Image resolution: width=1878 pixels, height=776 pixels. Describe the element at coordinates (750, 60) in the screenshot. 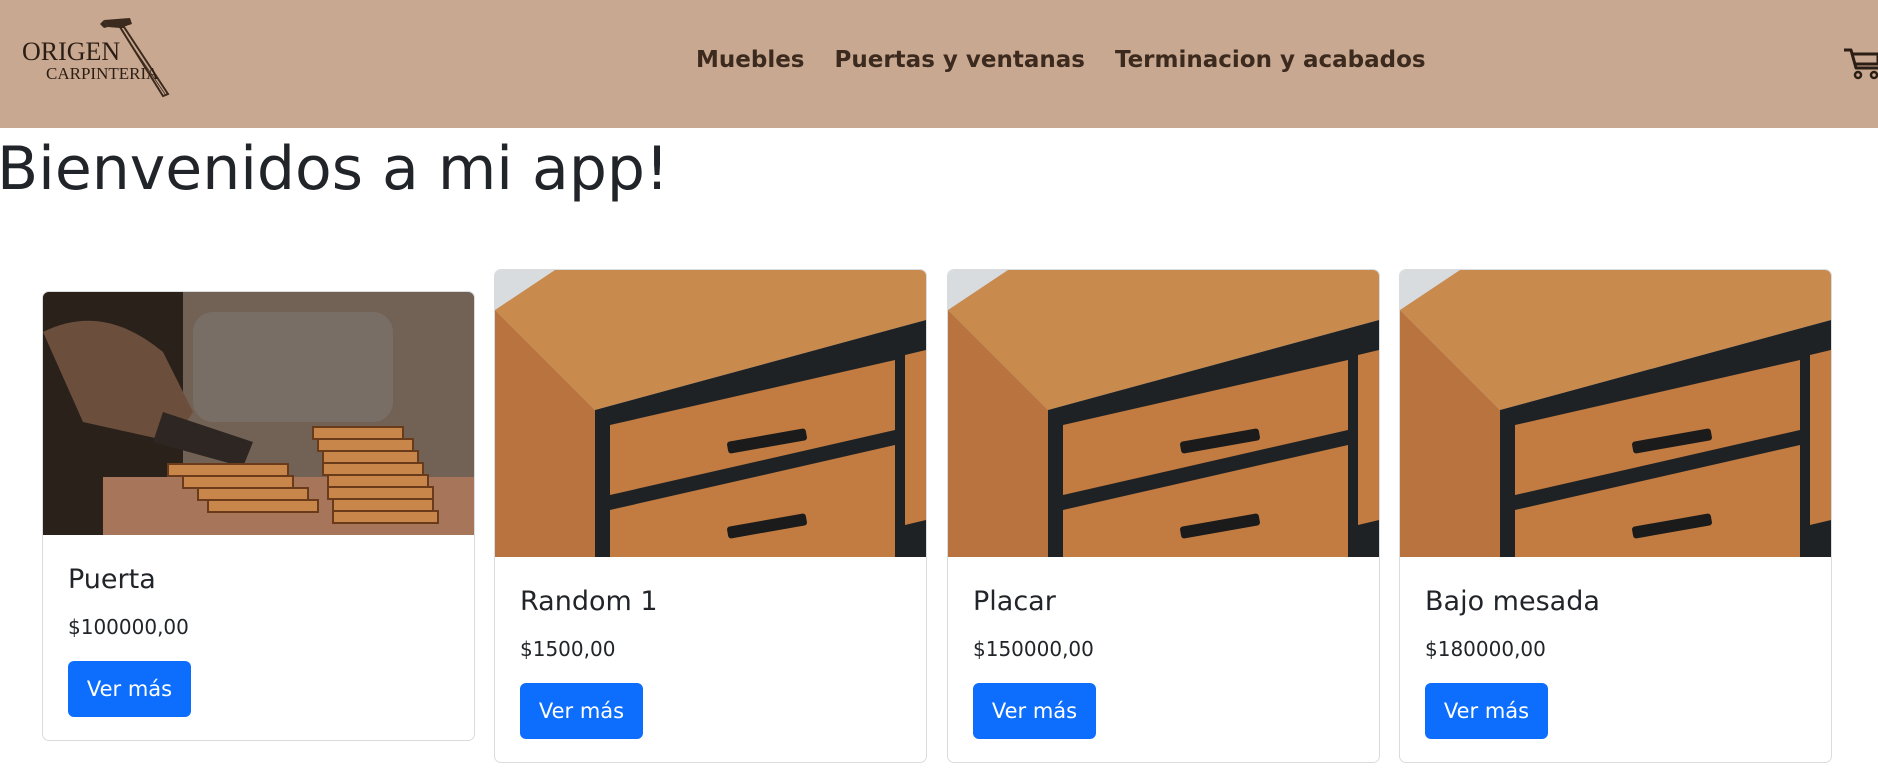

I see `nav-item-muebles: Muebles` at that location.